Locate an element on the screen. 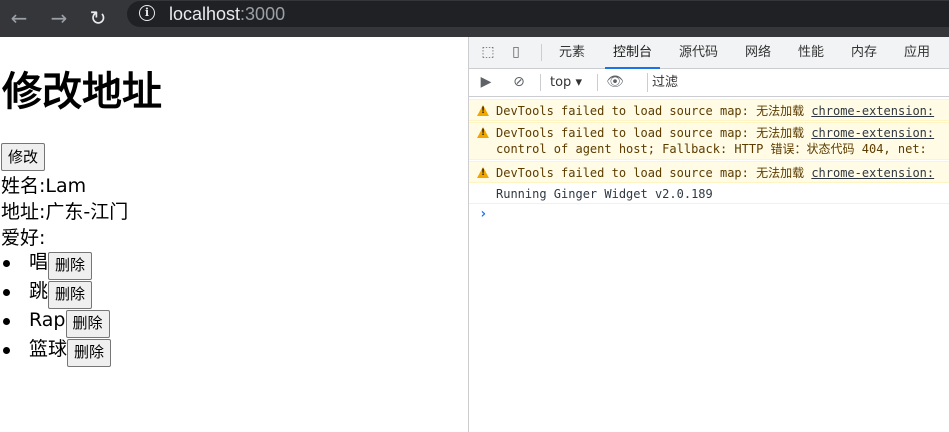 This screenshot has width=949, height=432. message-text: Running Ginger Widget v2.0.189 is located at coordinates (604, 194).